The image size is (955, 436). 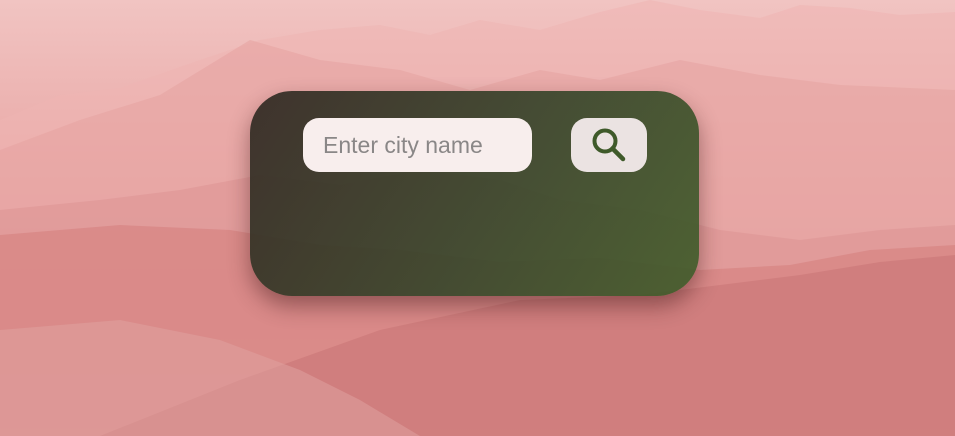 I want to click on search-button, so click(x=609, y=145).